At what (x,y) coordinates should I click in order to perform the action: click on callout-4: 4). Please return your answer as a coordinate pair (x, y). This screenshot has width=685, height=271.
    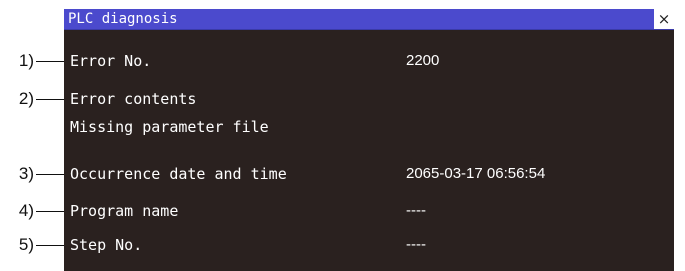
    Looking at the image, I should click on (34, 211).